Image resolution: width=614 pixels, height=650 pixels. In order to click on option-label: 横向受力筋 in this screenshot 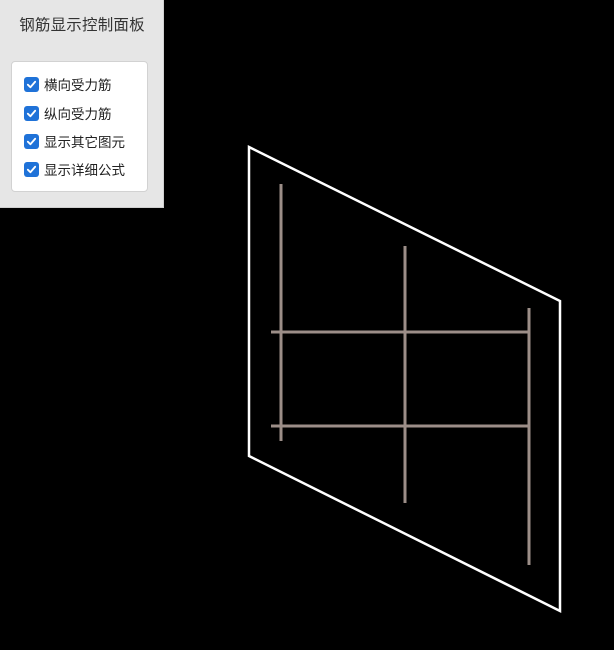, I will do `click(78, 86)`.